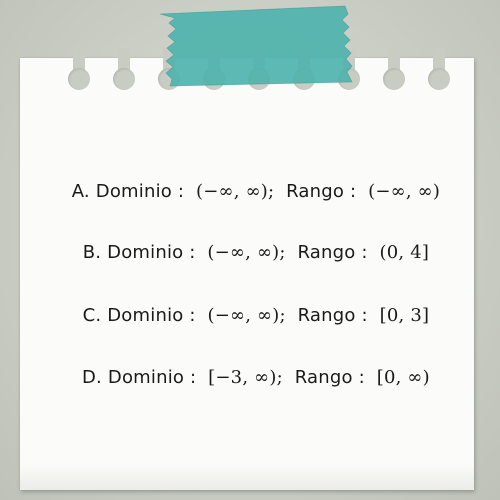 The height and width of the screenshot is (500, 500). I want to click on answer-option-b: B. Dominio : (−∞, ∞); Rango : (0, 4], so click(250, 242).